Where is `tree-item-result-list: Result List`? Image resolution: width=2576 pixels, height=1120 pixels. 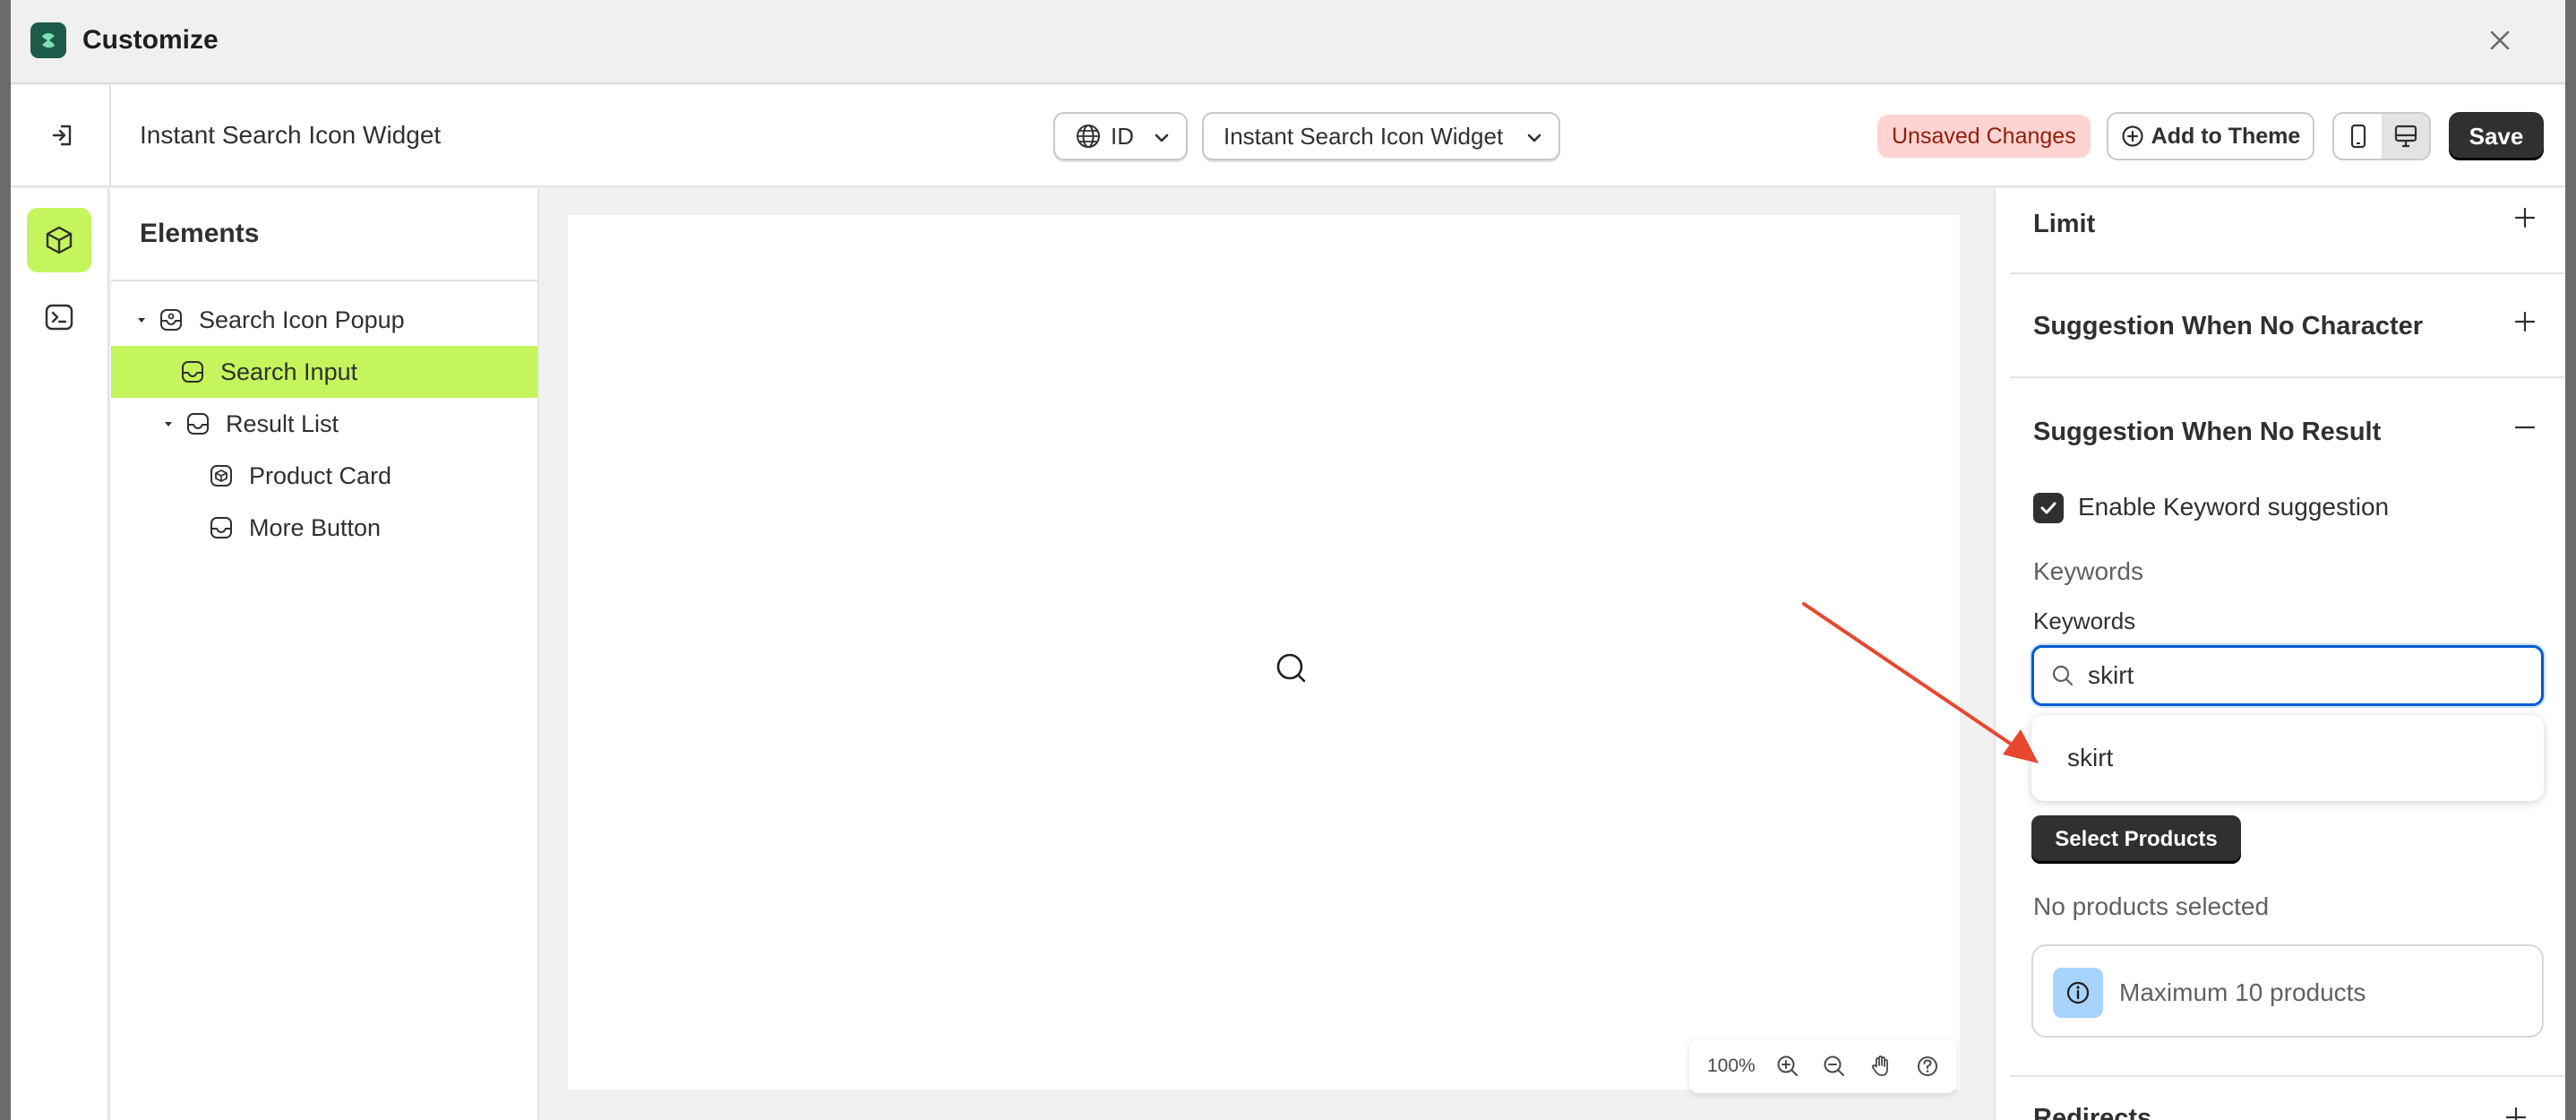 tree-item-result-list: Result List is located at coordinates (324, 424).